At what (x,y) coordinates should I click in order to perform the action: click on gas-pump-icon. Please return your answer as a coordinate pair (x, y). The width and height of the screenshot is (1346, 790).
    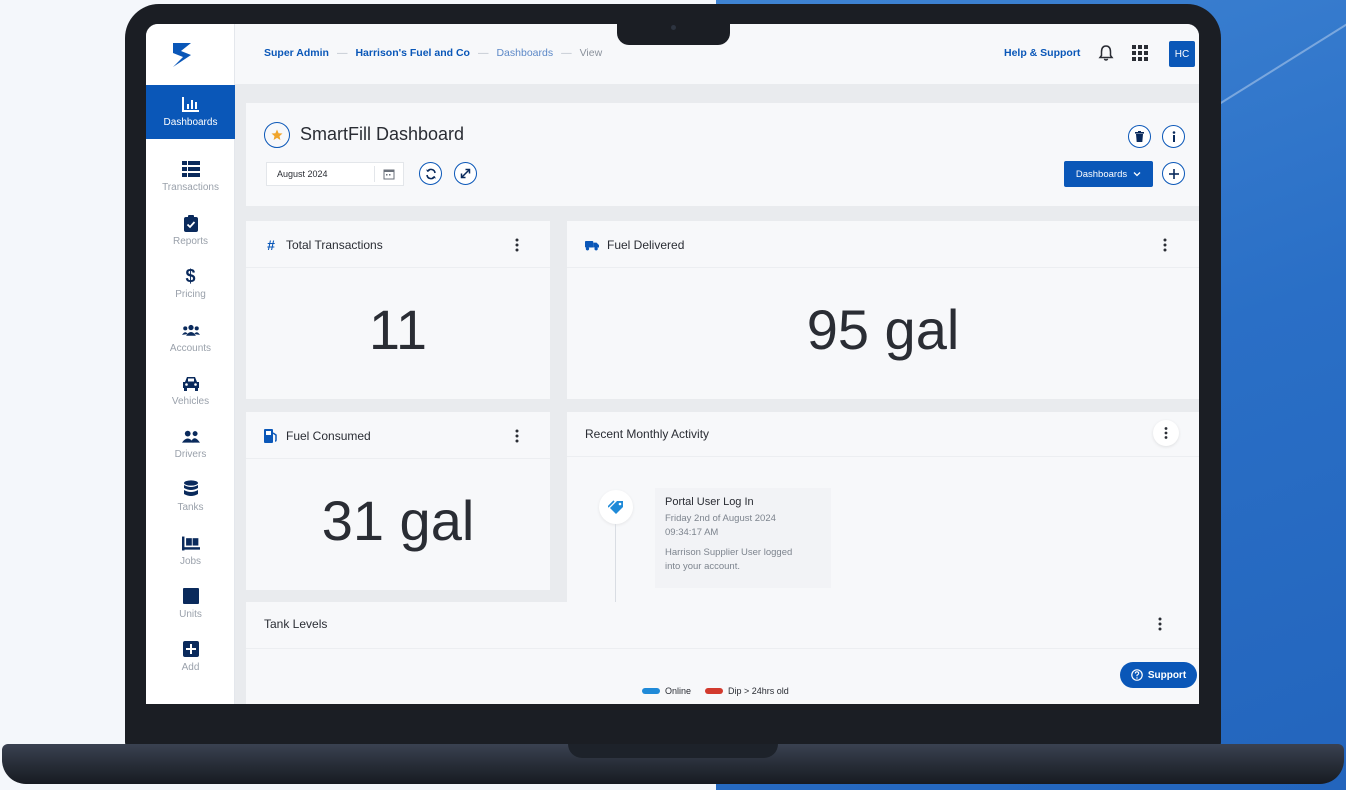
    Looking at the image, I should click on (271, 436).